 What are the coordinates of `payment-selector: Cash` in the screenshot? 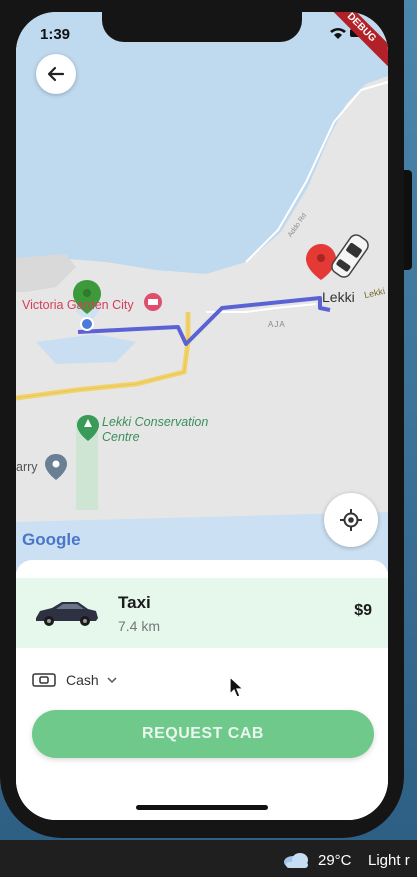 It's located at (74, 680).